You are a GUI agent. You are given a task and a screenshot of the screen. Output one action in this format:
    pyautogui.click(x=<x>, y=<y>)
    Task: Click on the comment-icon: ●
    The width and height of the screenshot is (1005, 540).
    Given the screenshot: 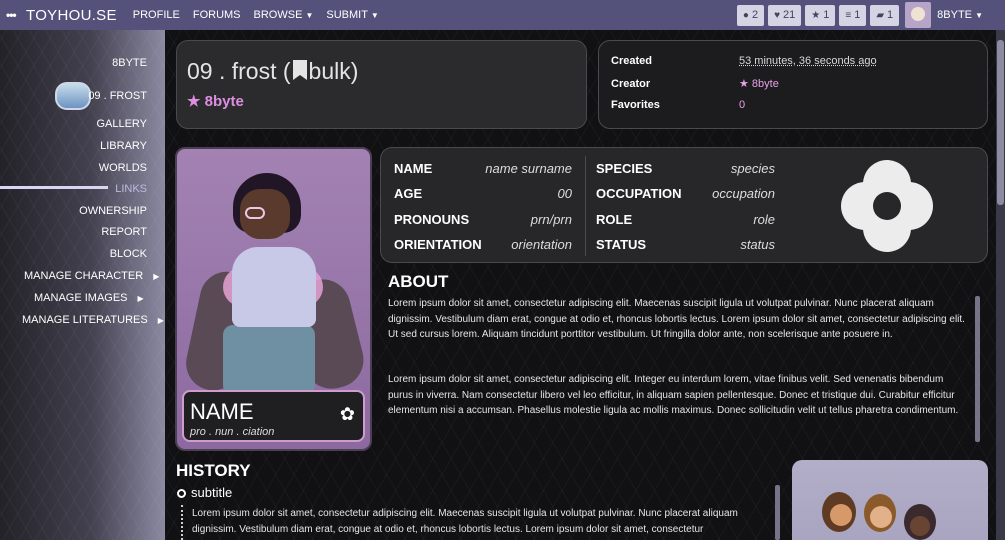 What is the action you would take?
    pyautogui.click(x=745, y=15)
    